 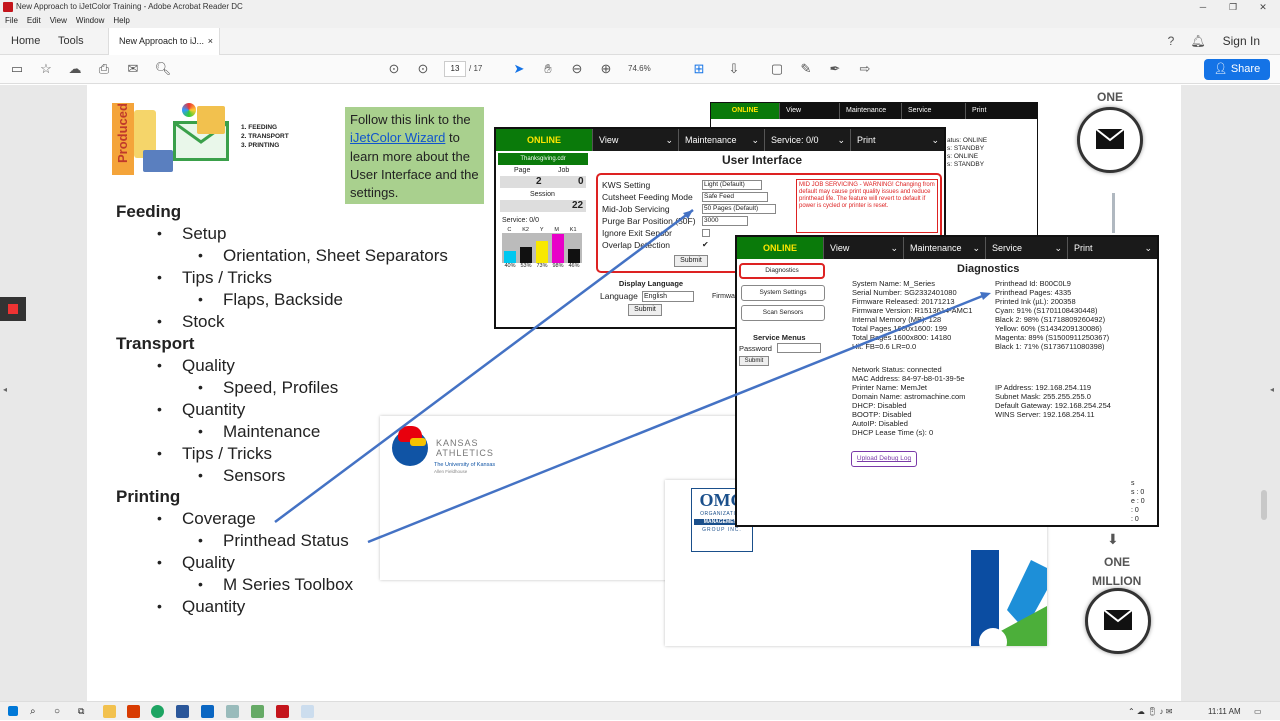 What do you see at coordinates (34, 20) in the screenshot?
I see `menu-edit: Edit` at bounding box center [34, 20].